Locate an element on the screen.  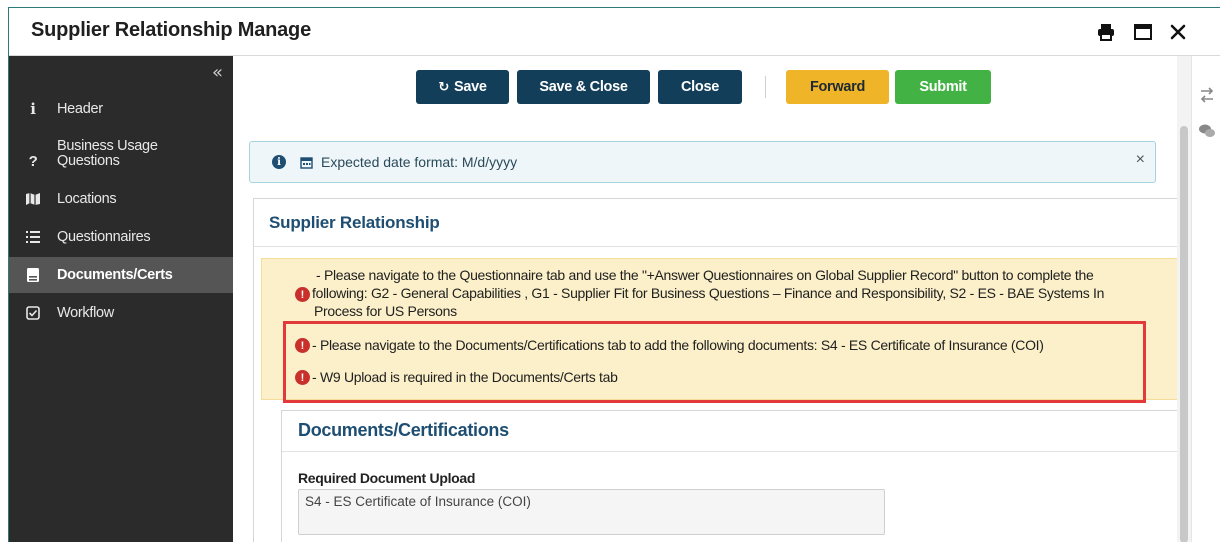
info-circle-icon: i is located at coordinates (279, 162).